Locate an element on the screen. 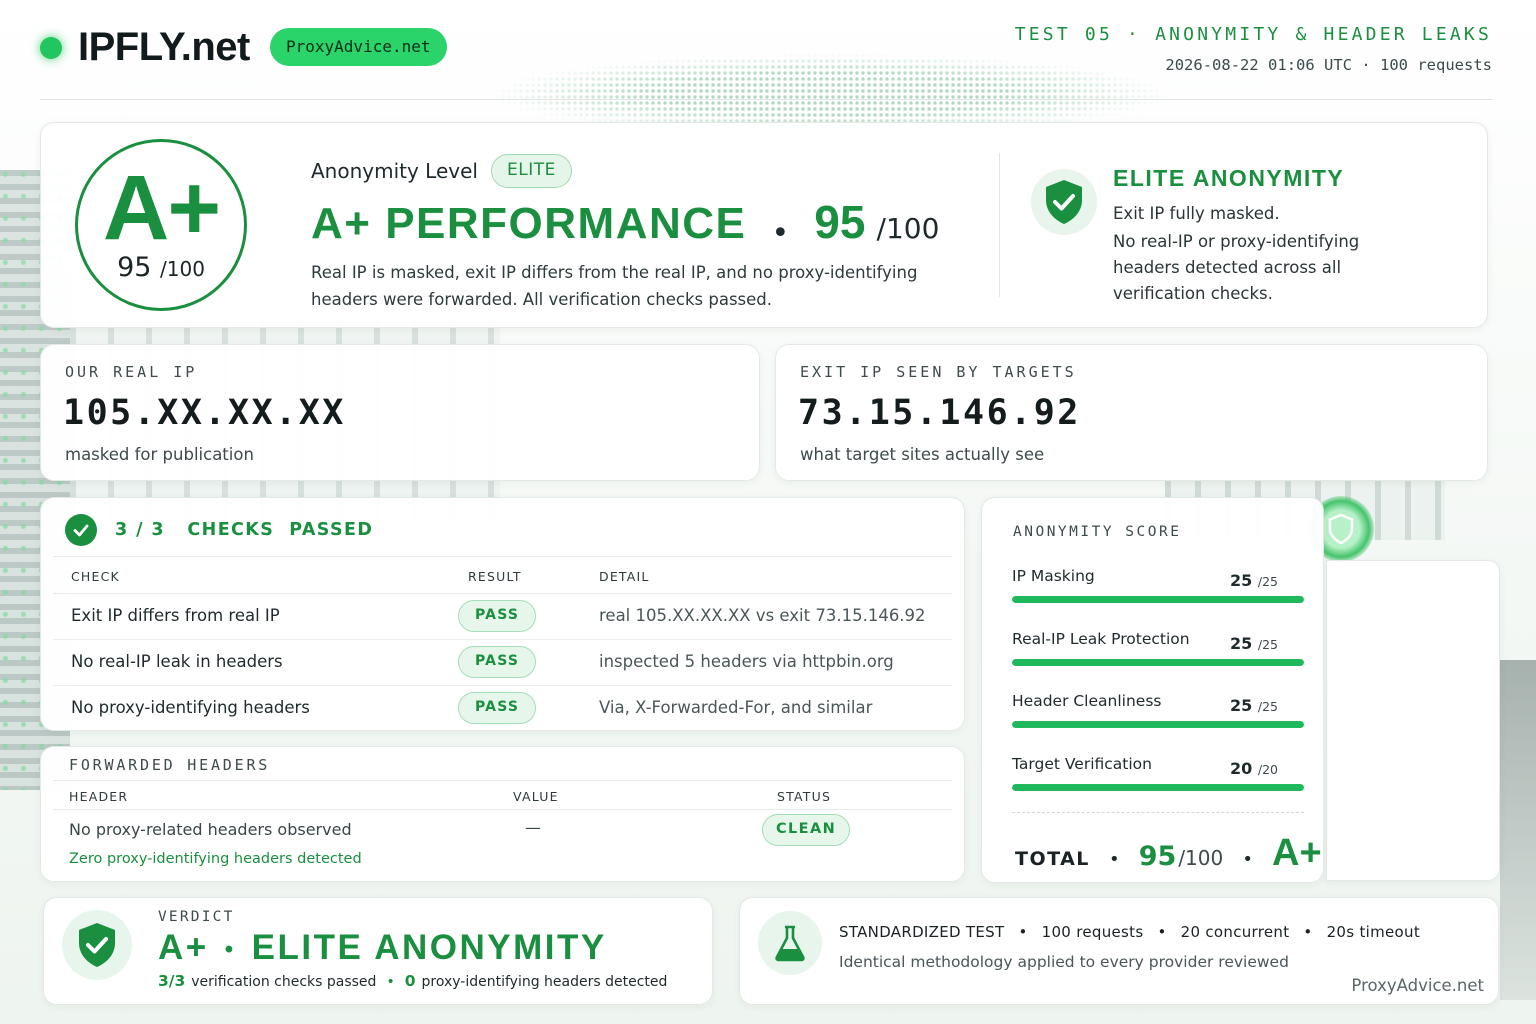 Image resolution: width=1536 pixels, height=1024 pixels. test-meta: 2026-08-22 01:06 UTC · 100 requests is located at coordinates (1328, 65).